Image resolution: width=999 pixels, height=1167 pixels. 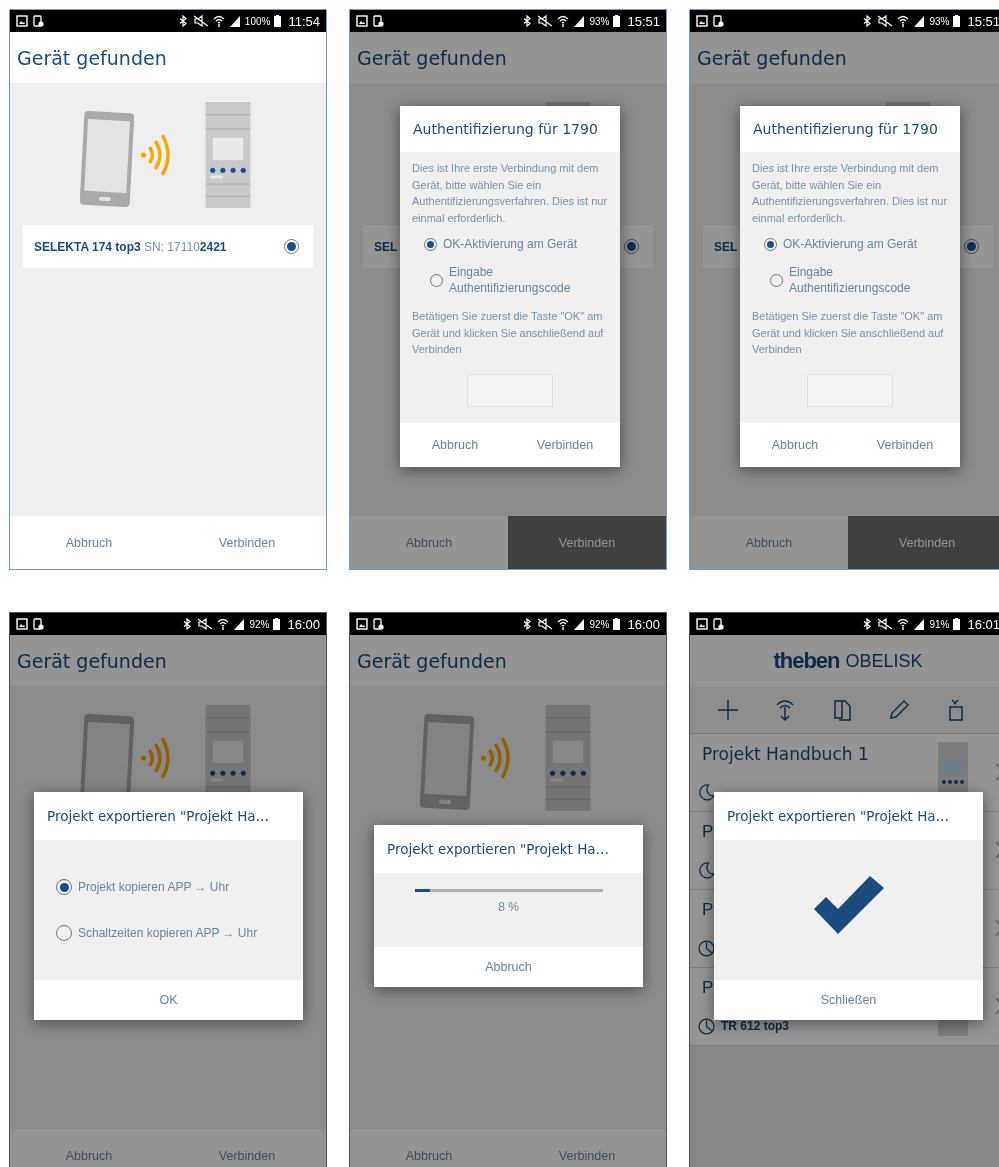 I want to click on dialog-button: Schließen, so click(x=848, y=1000).